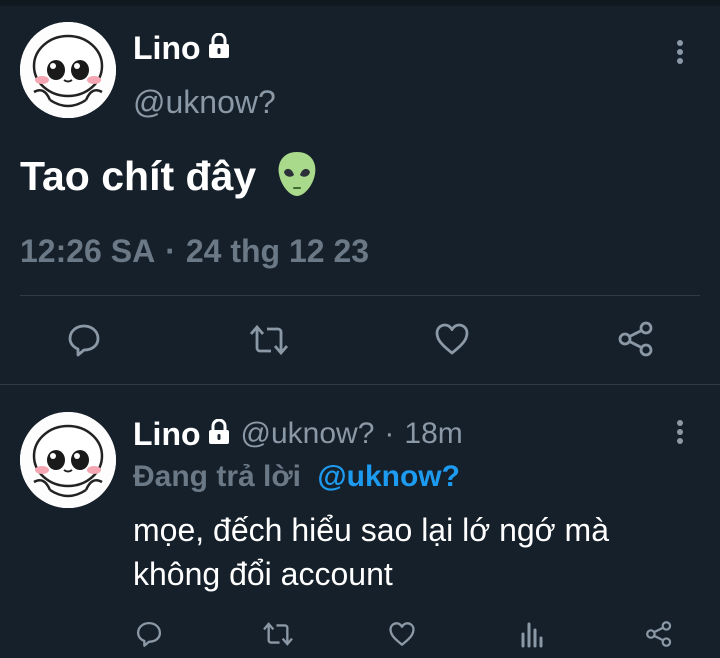 This screenshot has height=658, width=720. What do you see at coordinates (360, 384) in the screenshot?
I see `section-divider` at bounding box center [360, 384].